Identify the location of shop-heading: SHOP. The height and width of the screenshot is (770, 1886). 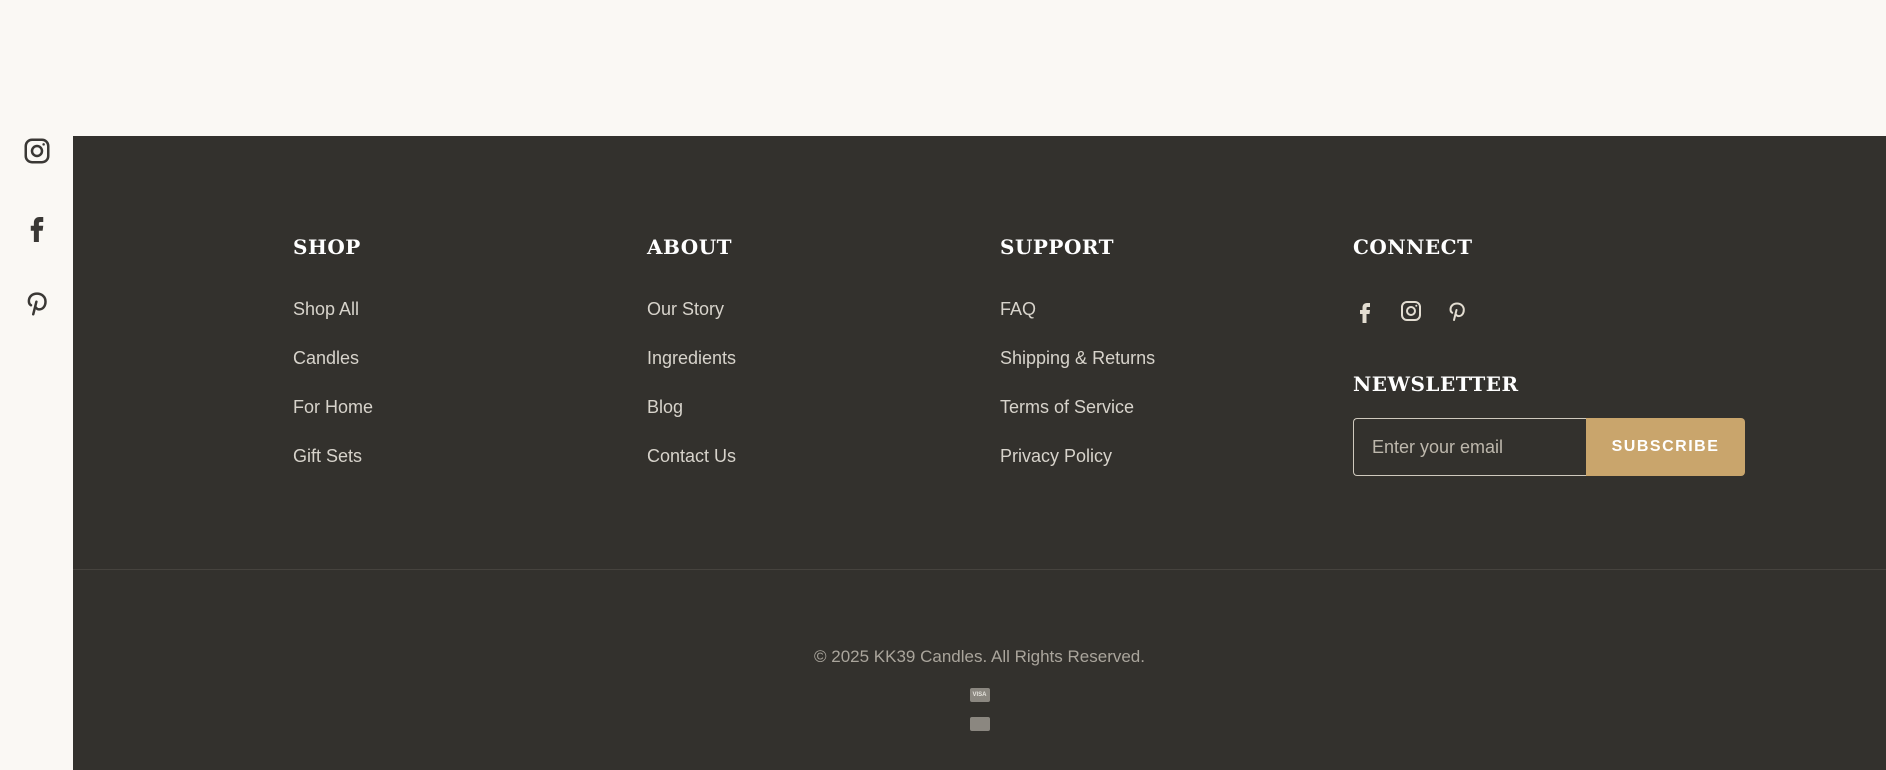
(327, 247).